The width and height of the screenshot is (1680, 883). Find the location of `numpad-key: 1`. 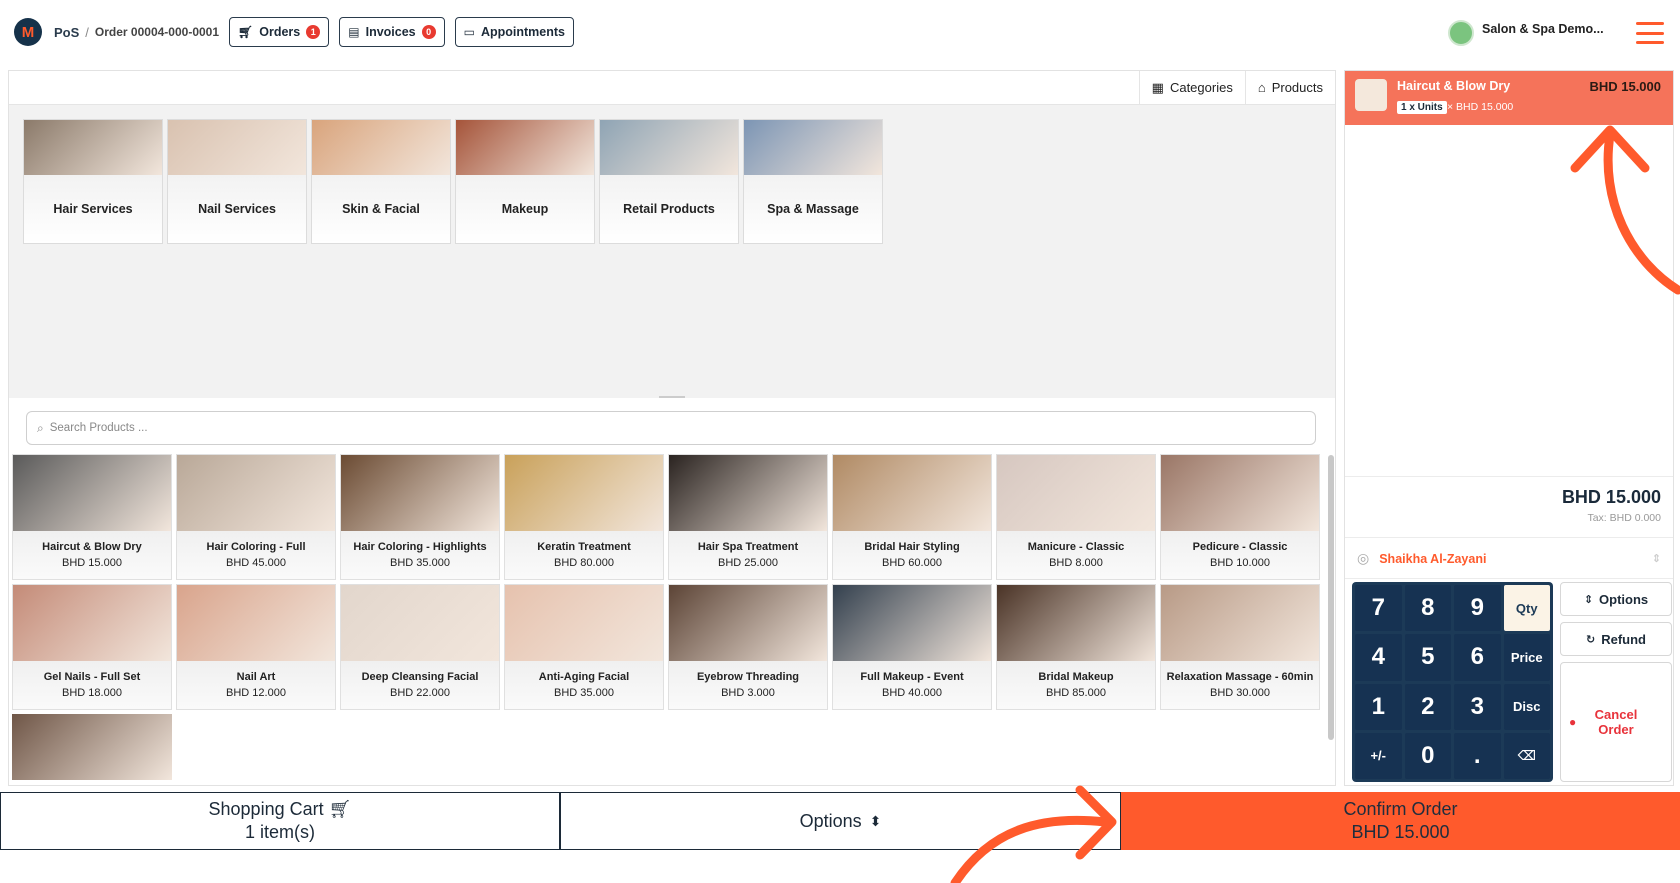

numpad-key: 1 is located at coordinates (1378, 706).